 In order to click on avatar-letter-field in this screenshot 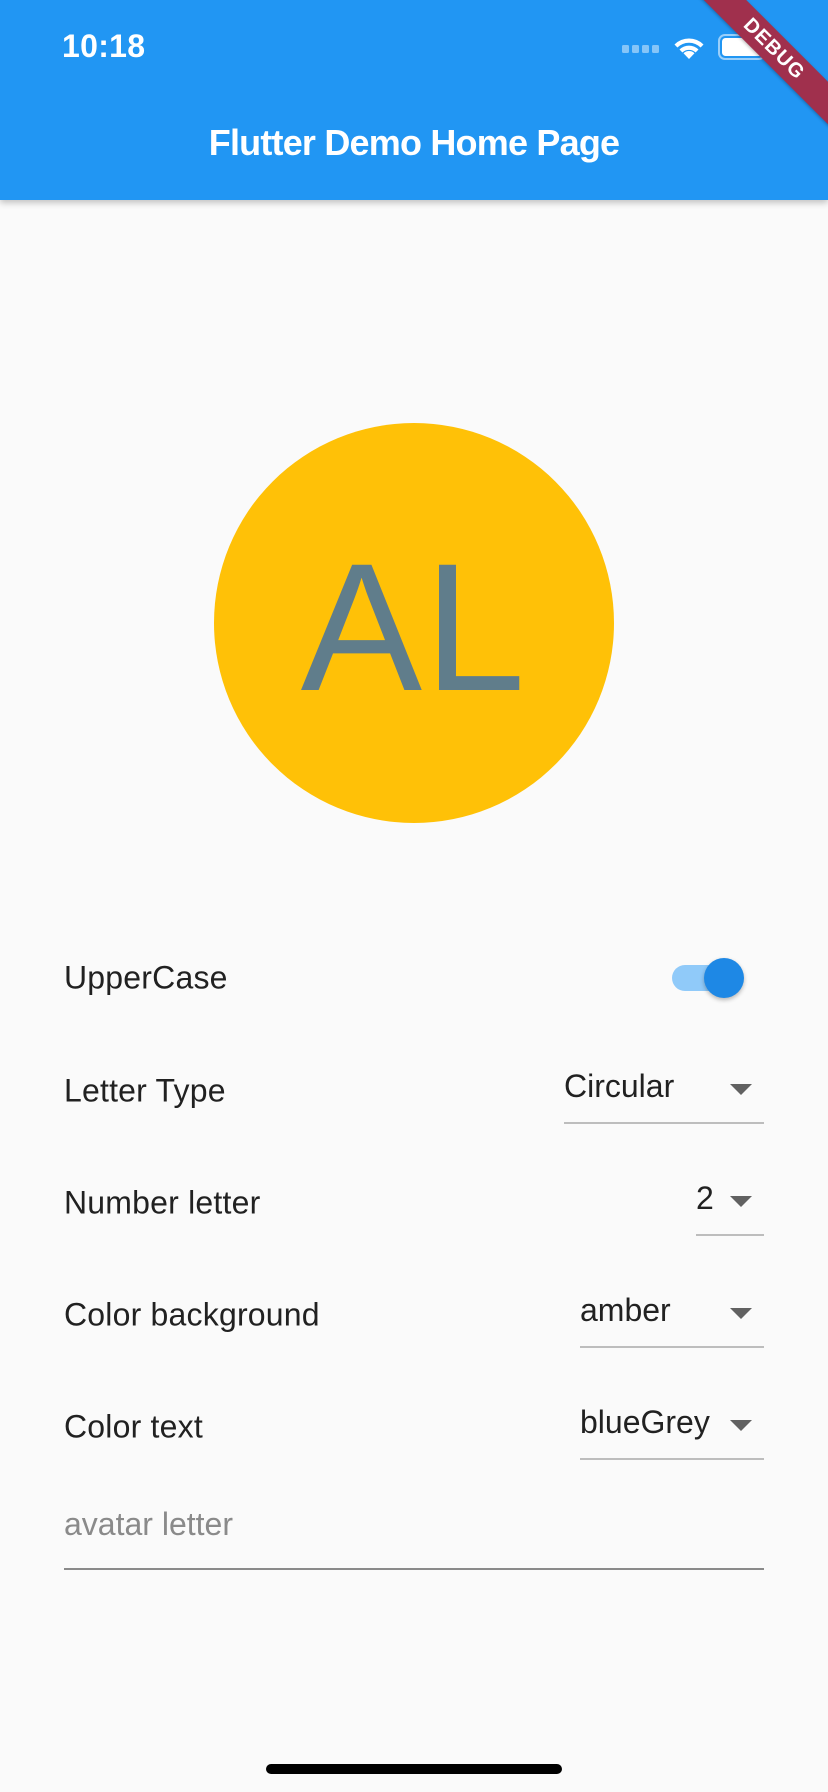, I will do `click(414, 1529)`.